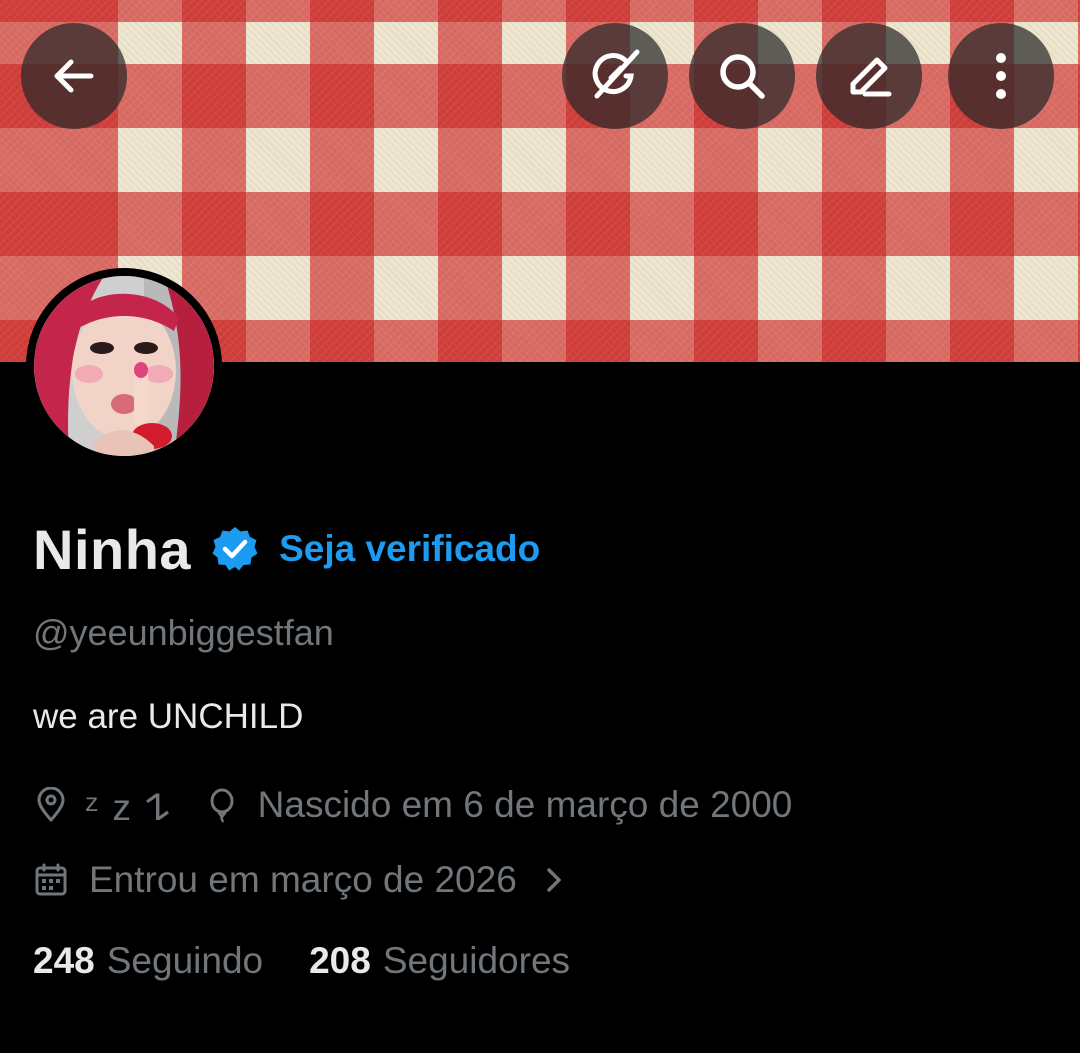  I want to click on user-location: ᶻ z 𐰁, so click(128, 807).